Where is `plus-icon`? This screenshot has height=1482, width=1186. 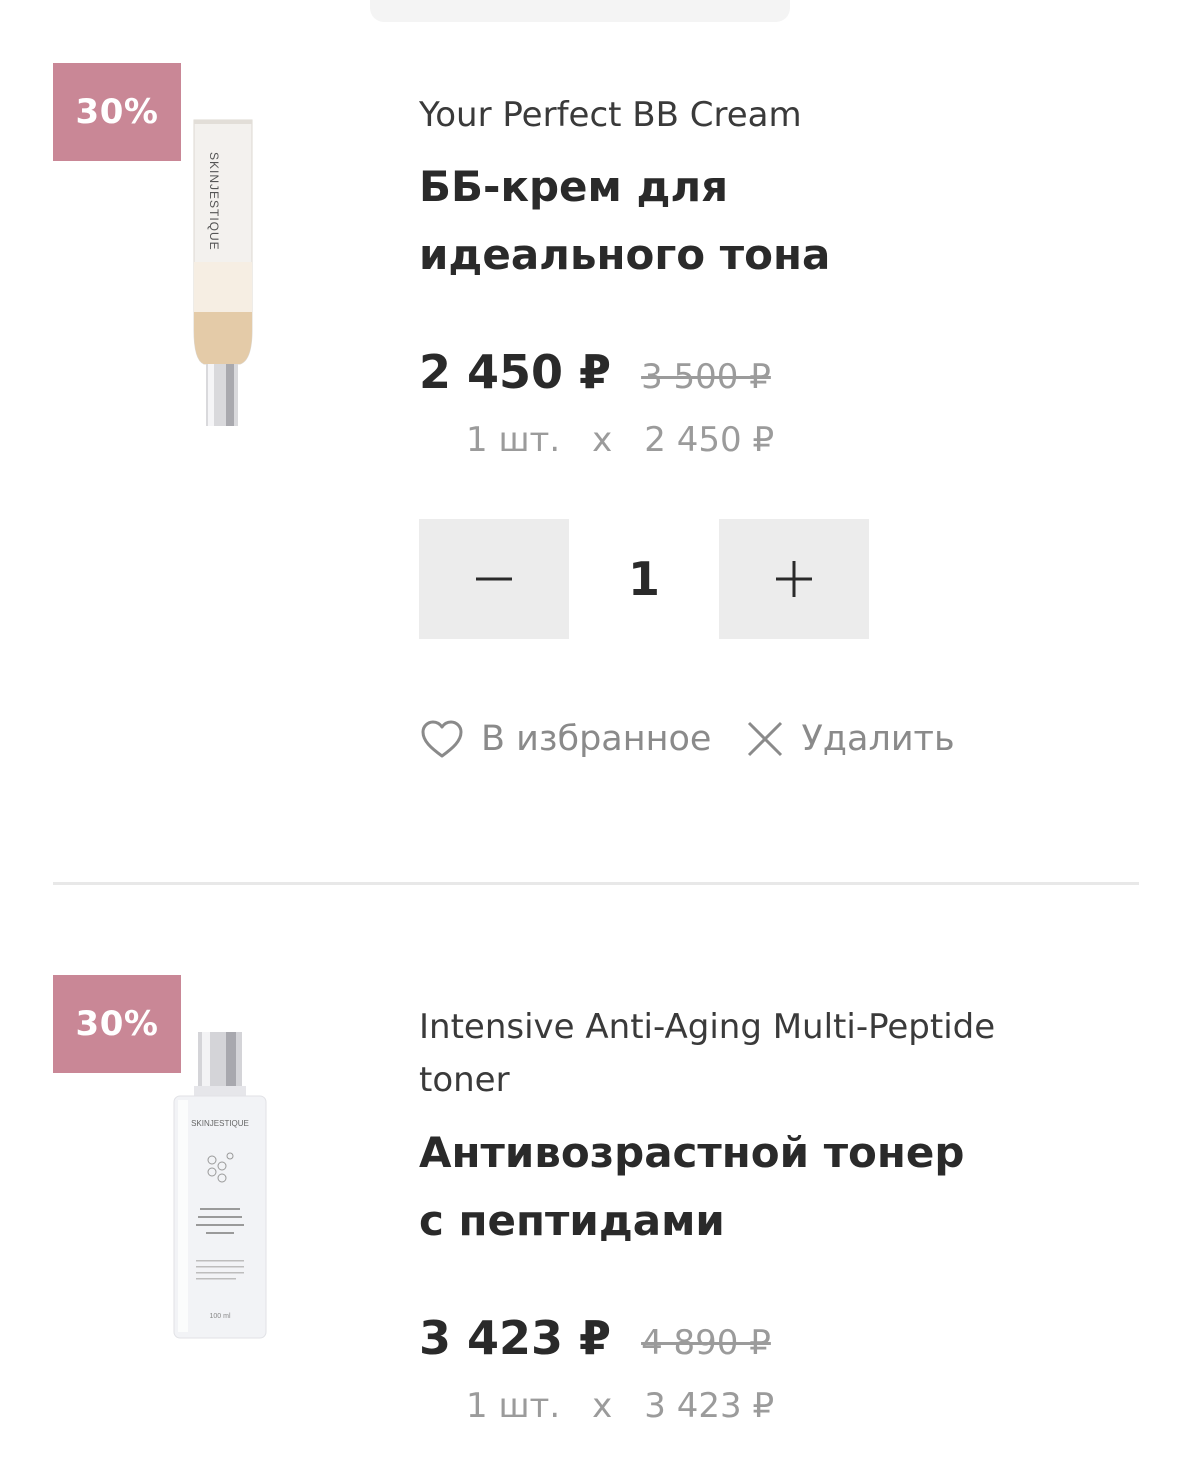
plus-icon is located at coordinates (794, 579).